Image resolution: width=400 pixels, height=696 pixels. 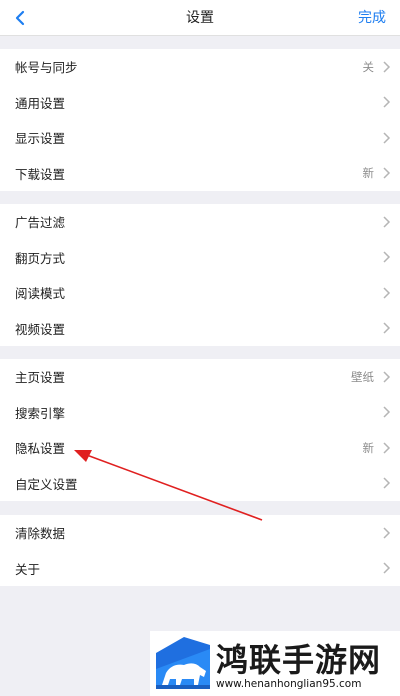 I want to click on setting-value: 壁纸, so click(x=362, y=376).